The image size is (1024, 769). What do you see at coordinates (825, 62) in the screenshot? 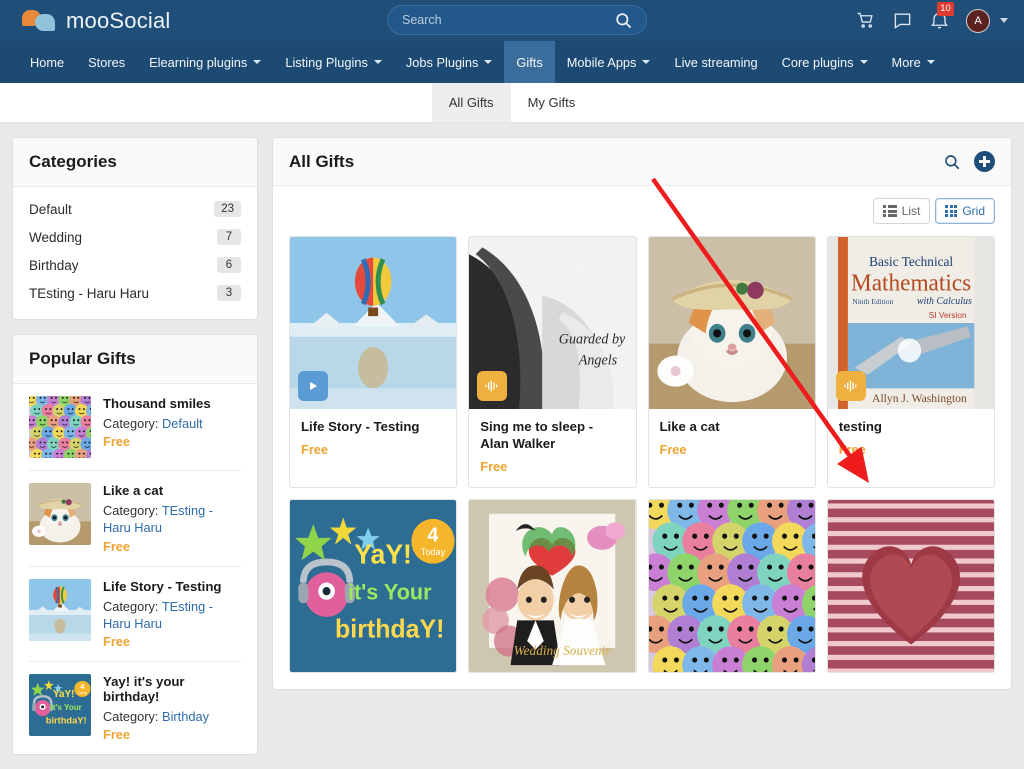
I see `nav-item-core-plugins: Core plugins` at bounding box center [825, 62].